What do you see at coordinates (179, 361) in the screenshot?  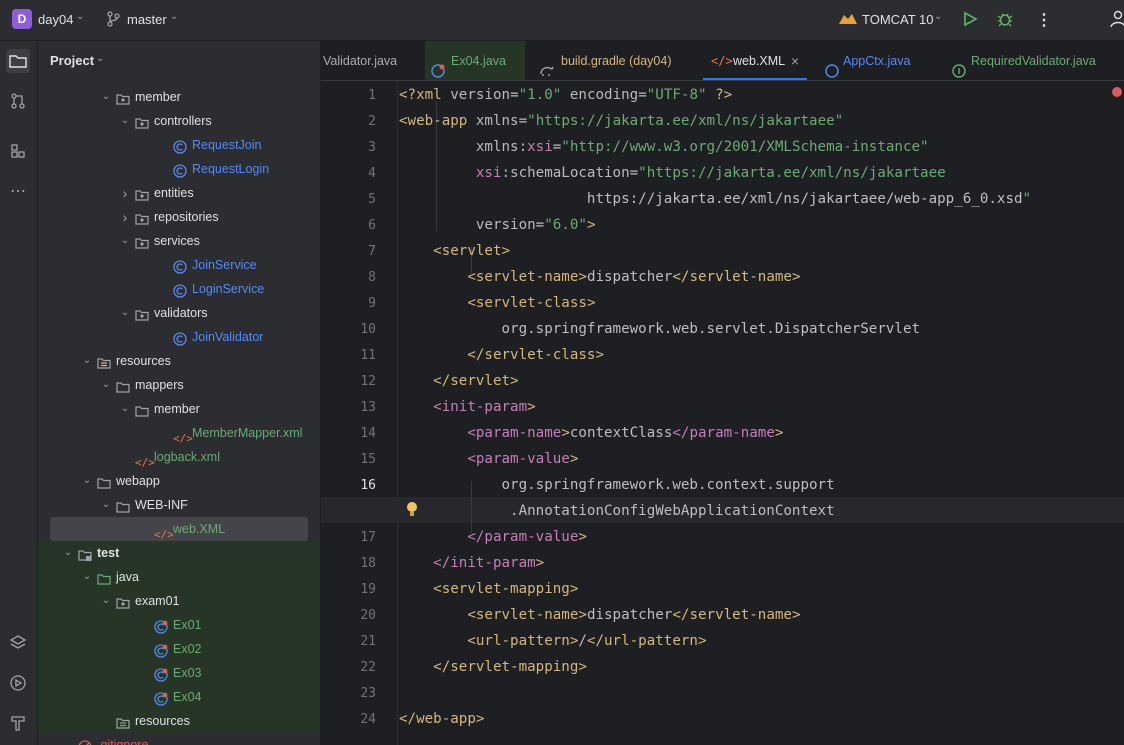 I see `tree-item: ⌄ resources` at bounding box center [179, 361].